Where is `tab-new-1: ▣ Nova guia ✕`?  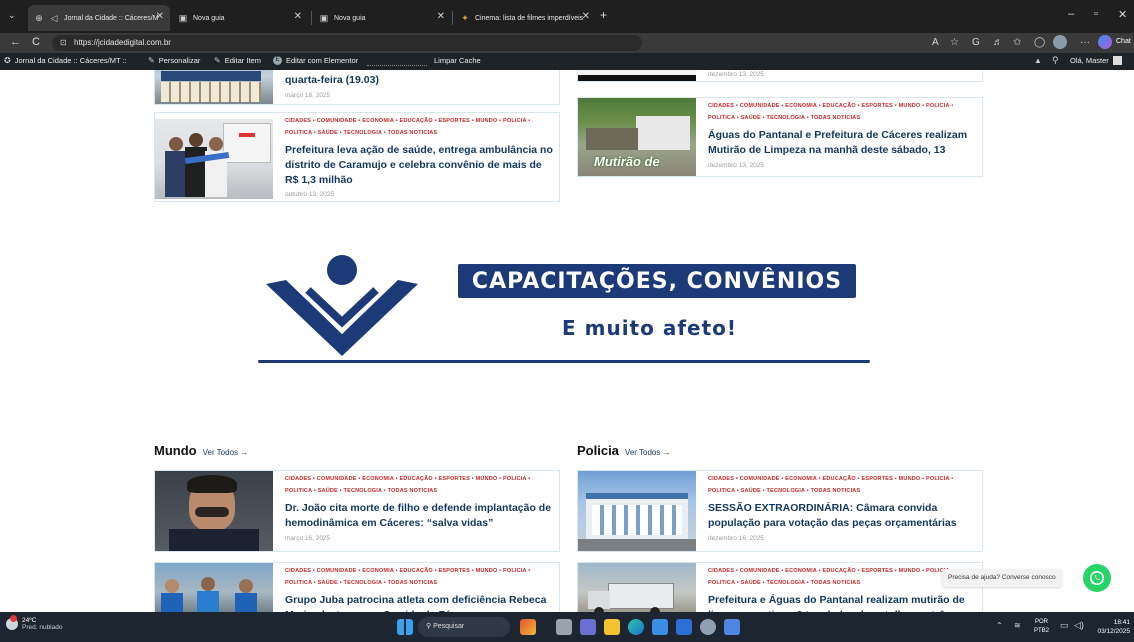 tab-new-1: ▣ Nova guia ✕ is located at coordinates (240, 18).